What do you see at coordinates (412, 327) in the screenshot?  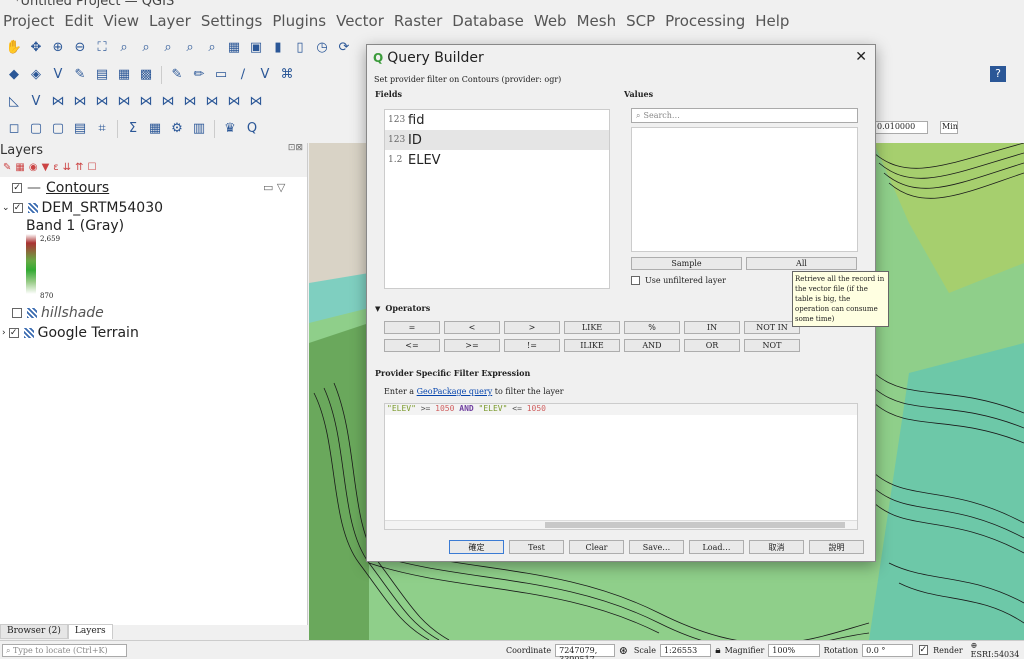 I see `op-equals-button: =` at bounding box center [412, 327].